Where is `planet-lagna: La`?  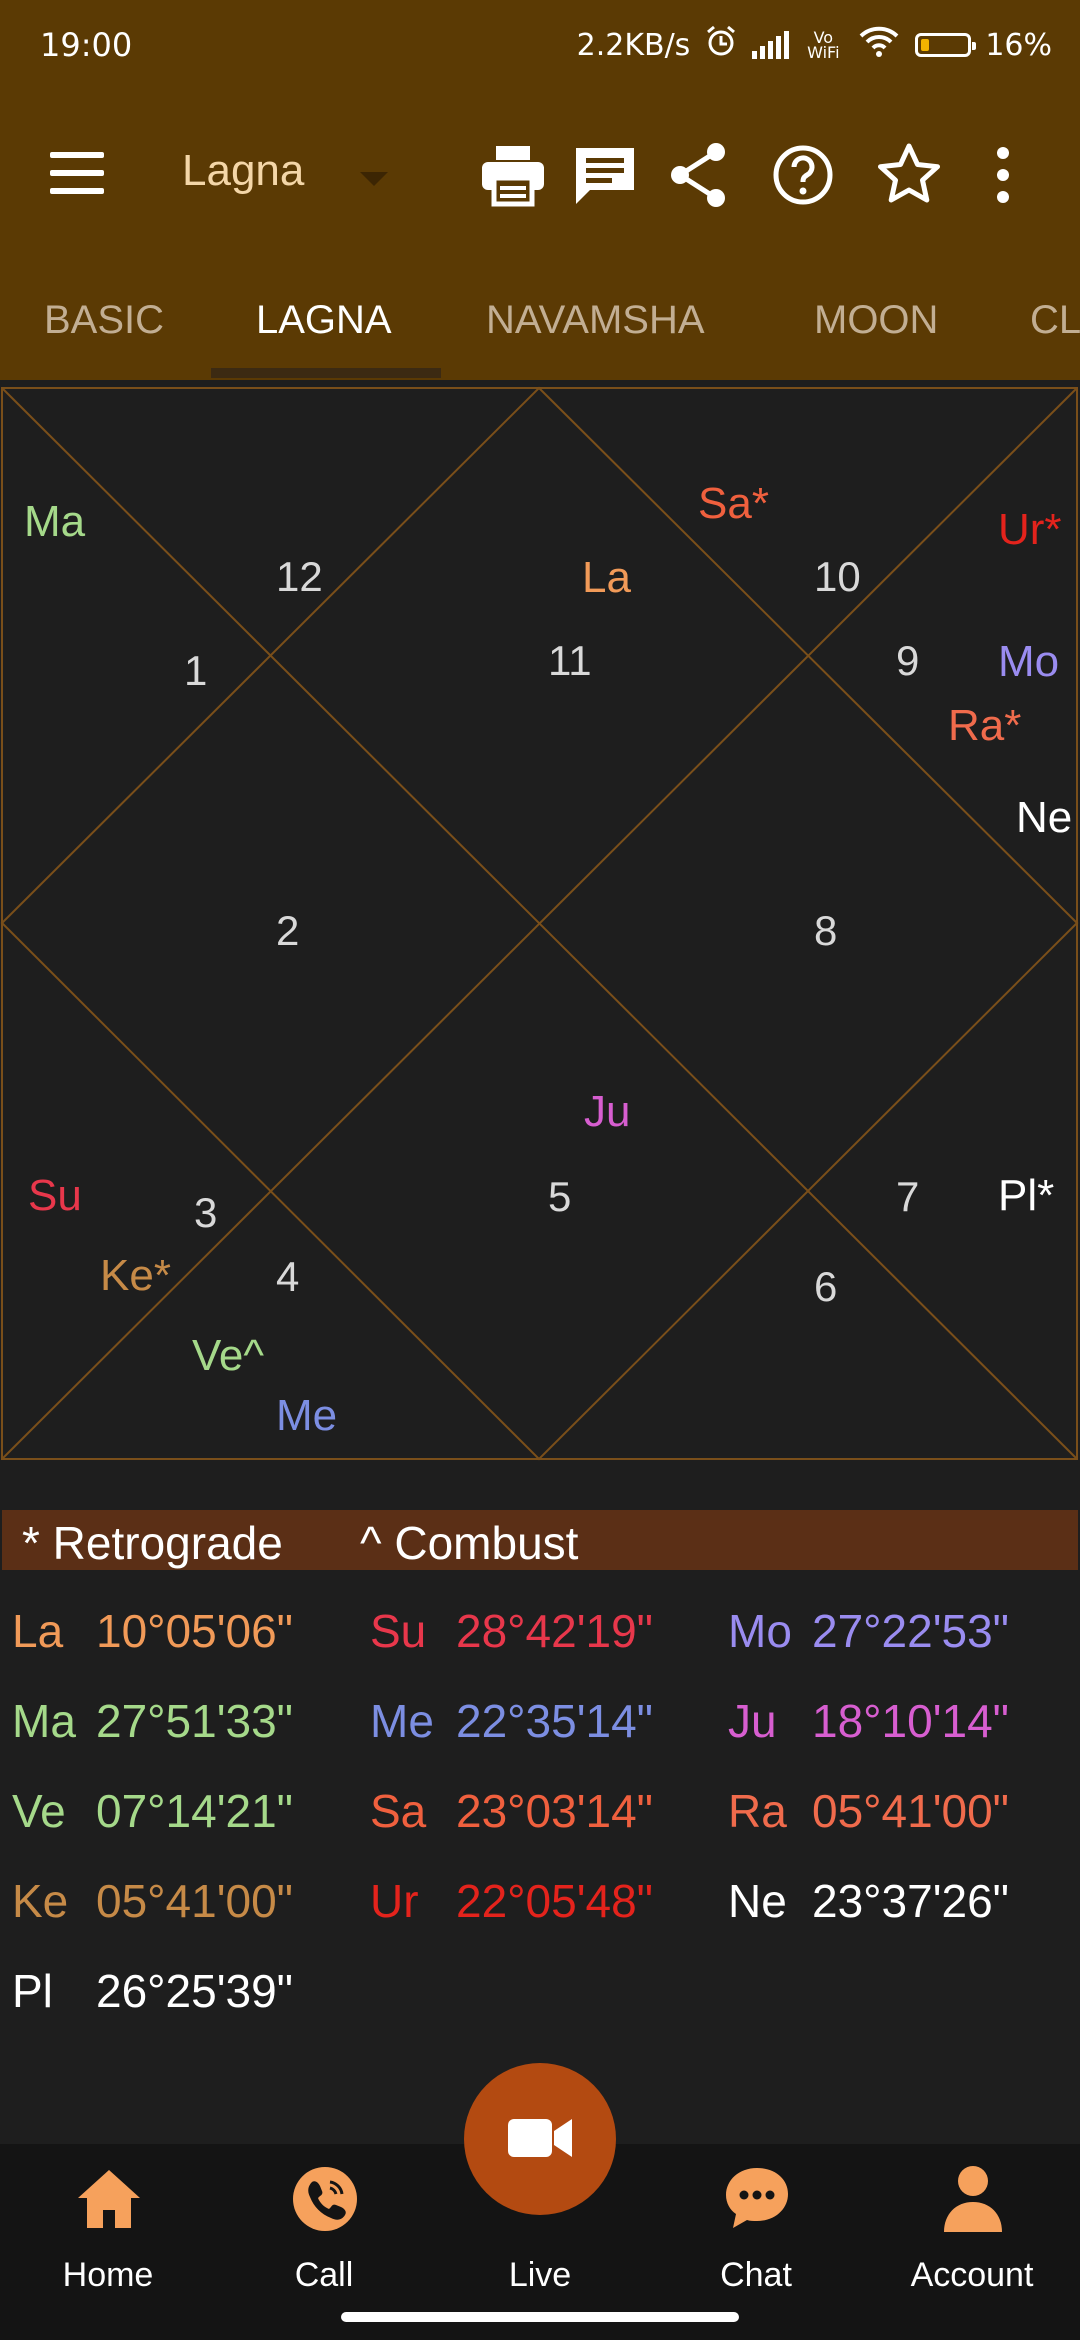 planet-lagna: La is located at coordinates (606, 577).